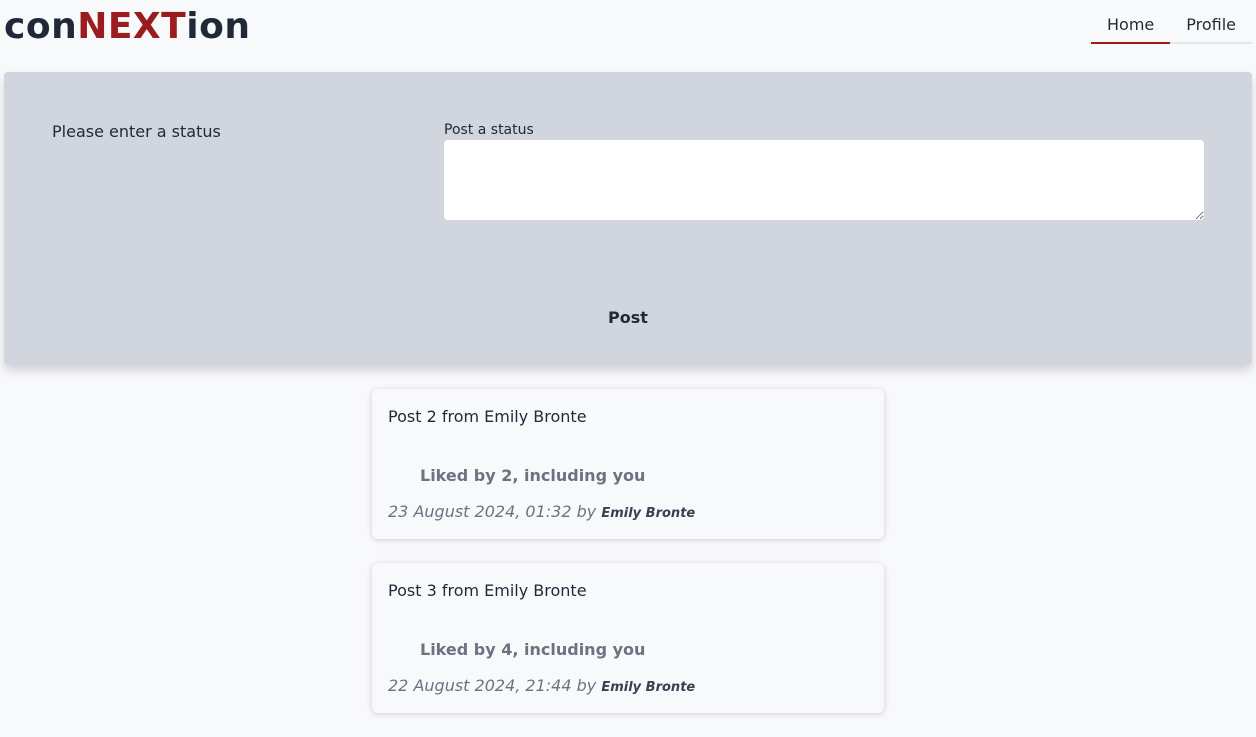  Describe the element at coordinates (218, 26) in the screenshot. I see `logo-suffix: ion` at that location.